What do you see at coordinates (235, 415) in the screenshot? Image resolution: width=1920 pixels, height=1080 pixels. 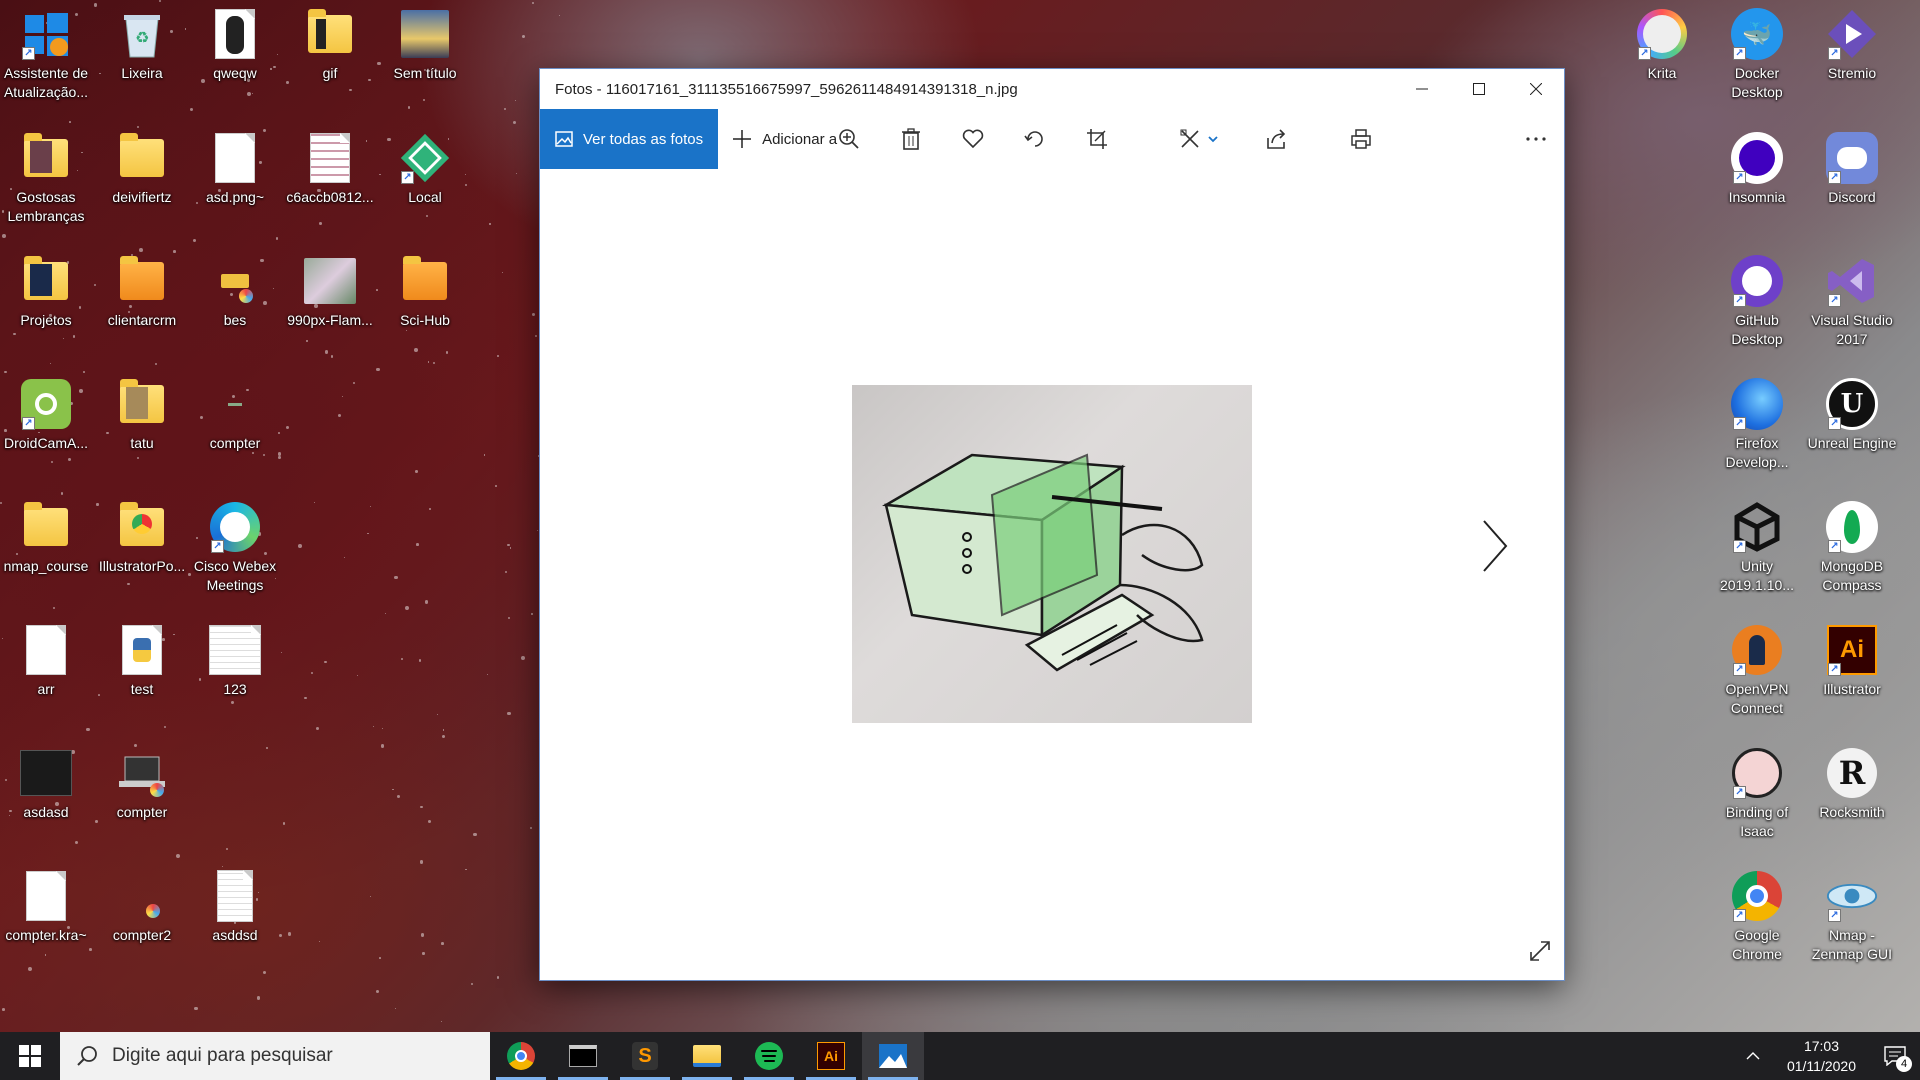 I see `desktop-icon-compter: compter` at bounding box center [235, 415].